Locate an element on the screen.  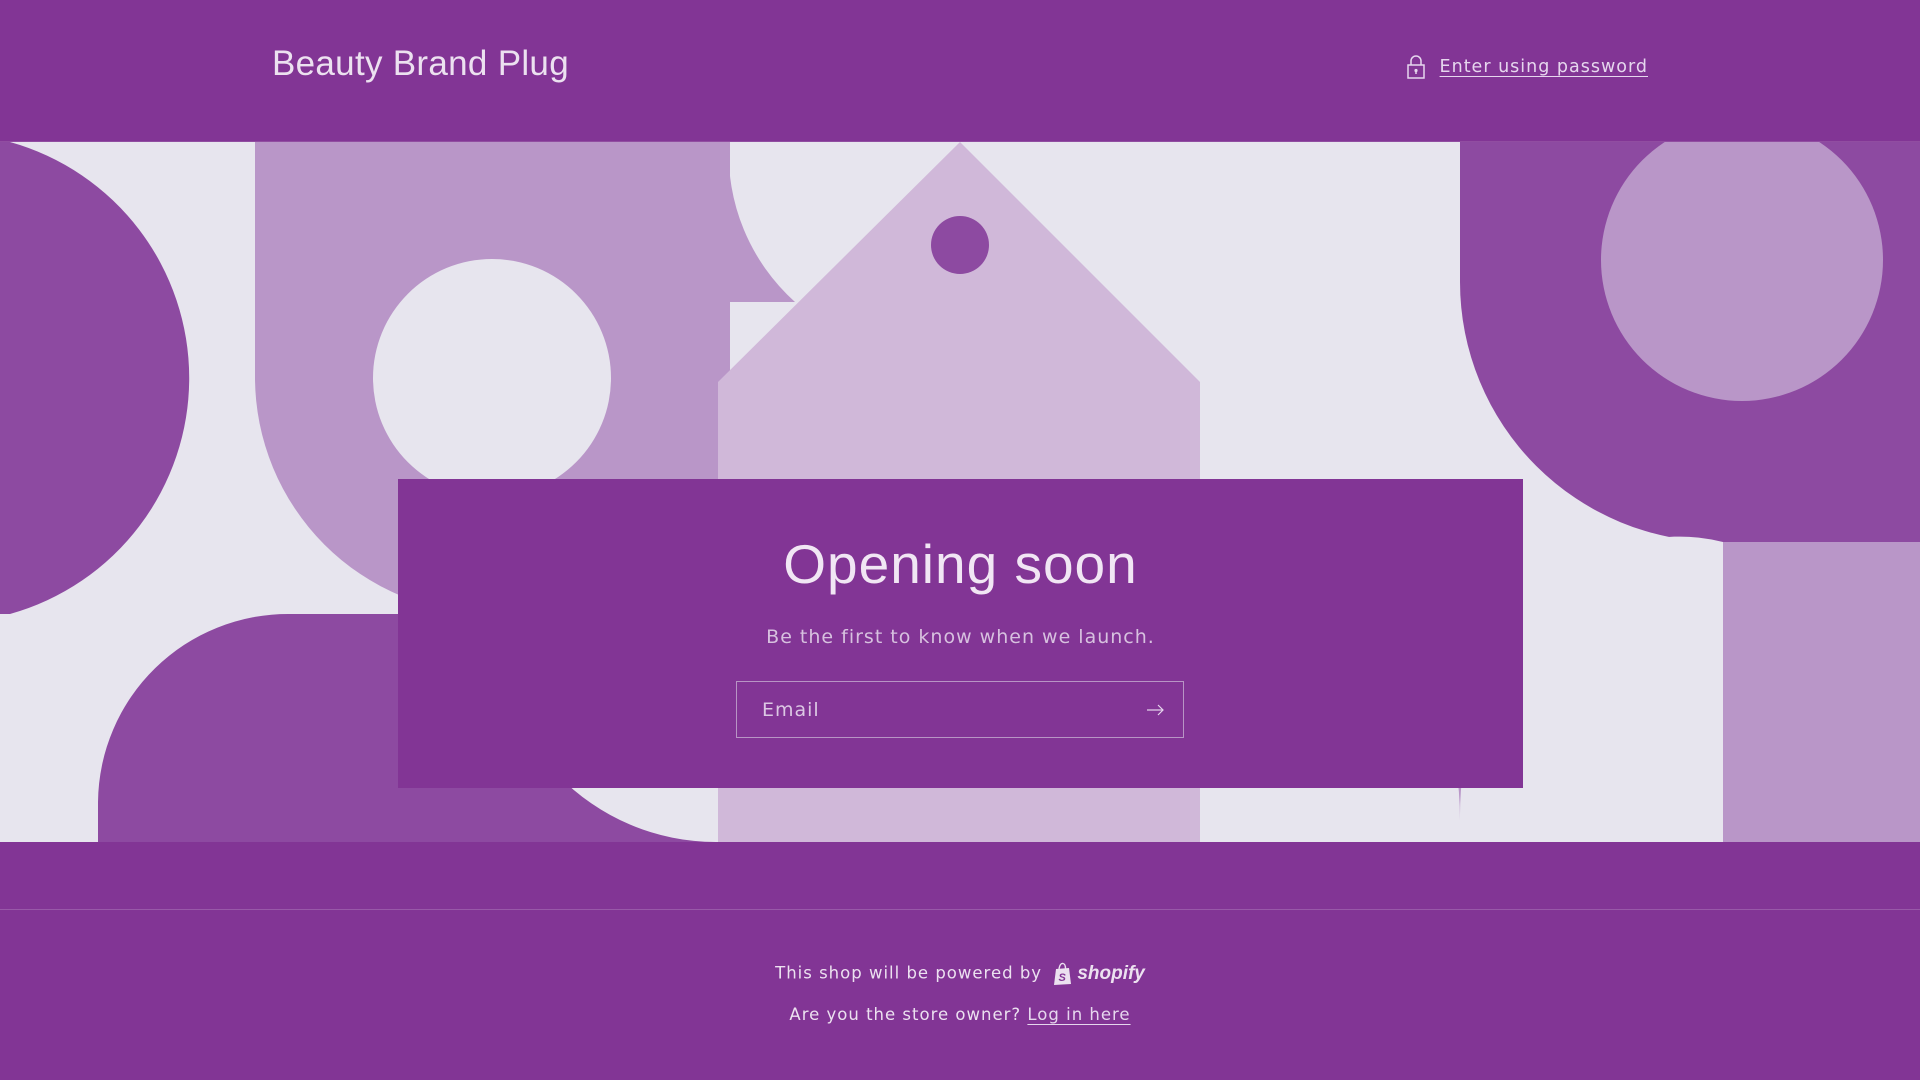
brand-logo: Beauty Brand Plug is located at coordinates (420, 64).